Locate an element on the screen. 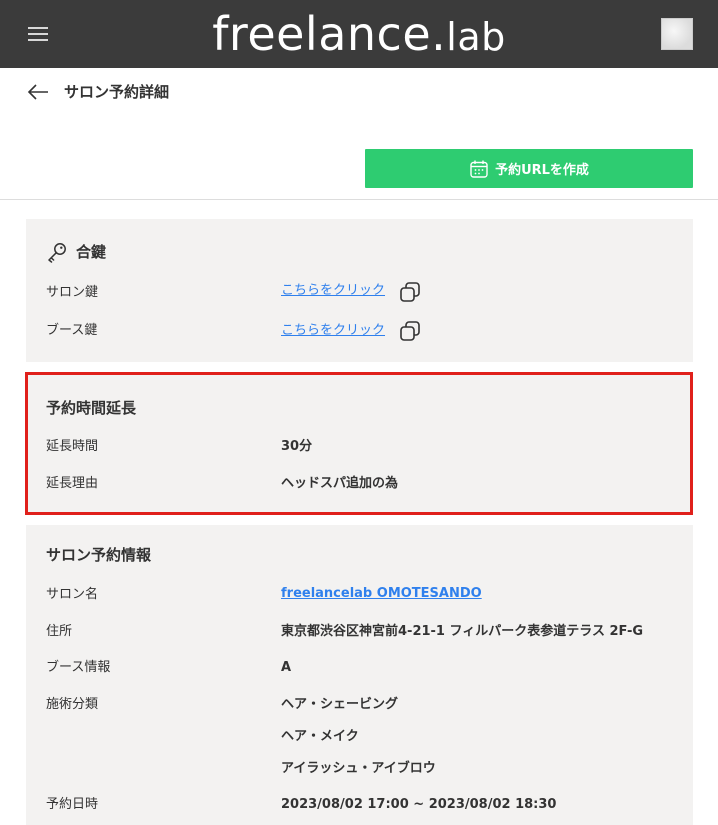 The width and height of the screenshot is (718, 825). datetime-label: 予約日時 is located at coordinates (72, 804).